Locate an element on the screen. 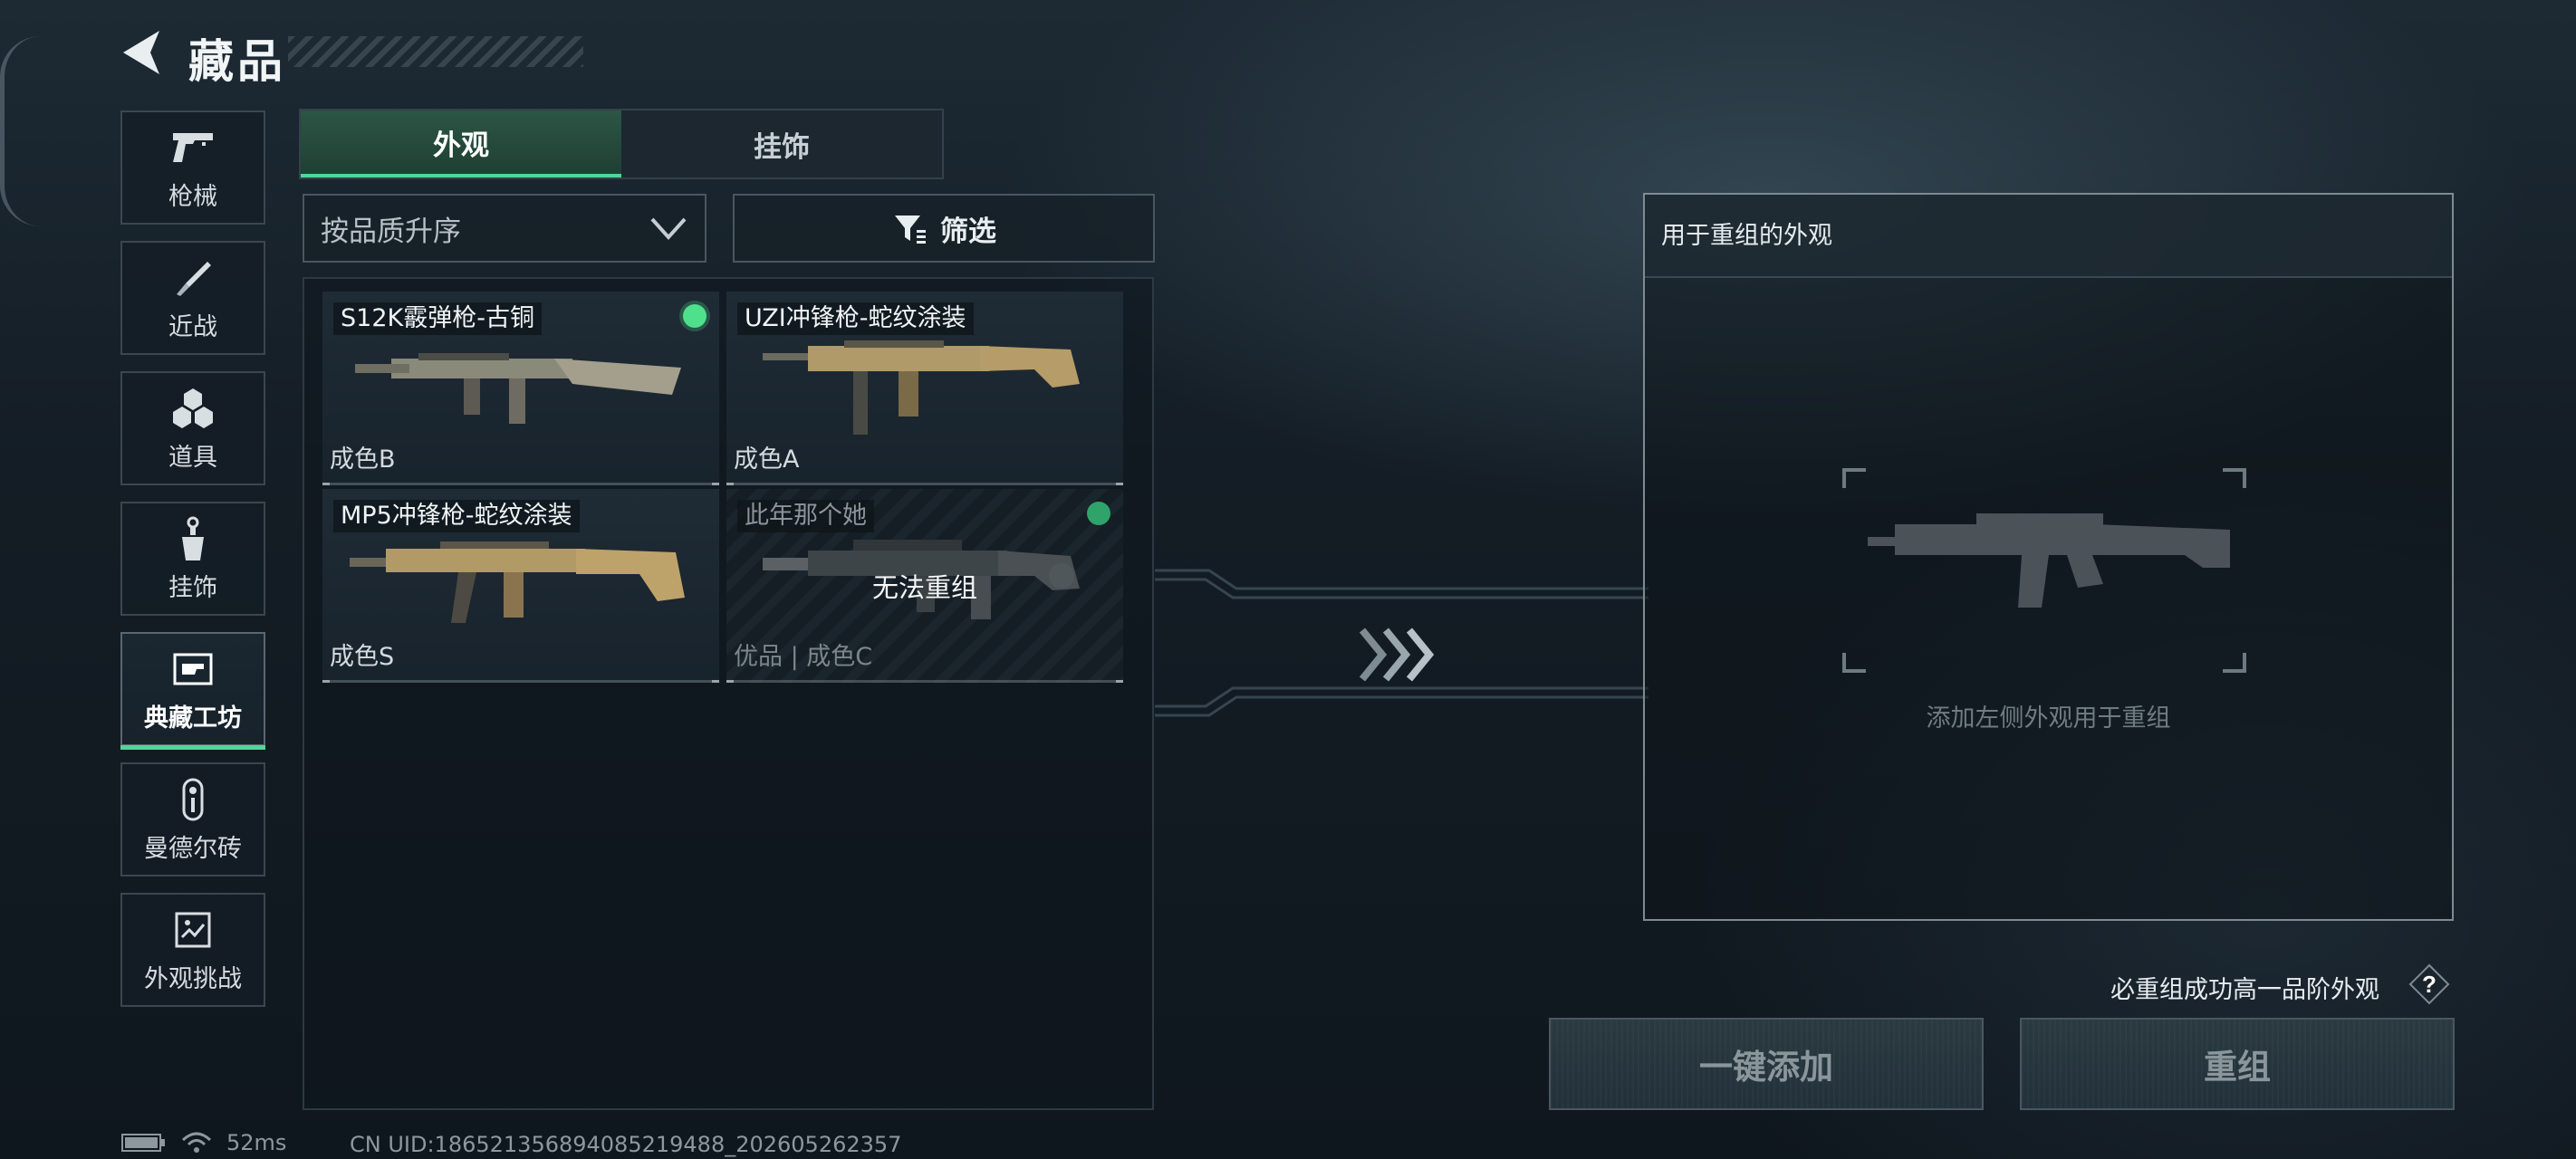 This screenshot has height=1159, width=2576. skin-name: S12K霰弹枪-古铜 is located at coordinates (437, 319).